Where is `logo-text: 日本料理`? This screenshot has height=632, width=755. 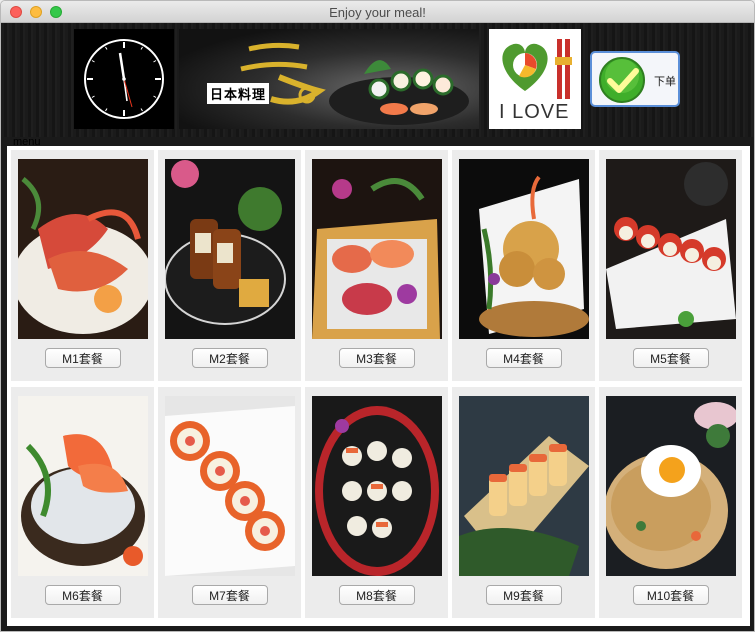
logo-text: 日本料理 is located at coordinates (238, 93).